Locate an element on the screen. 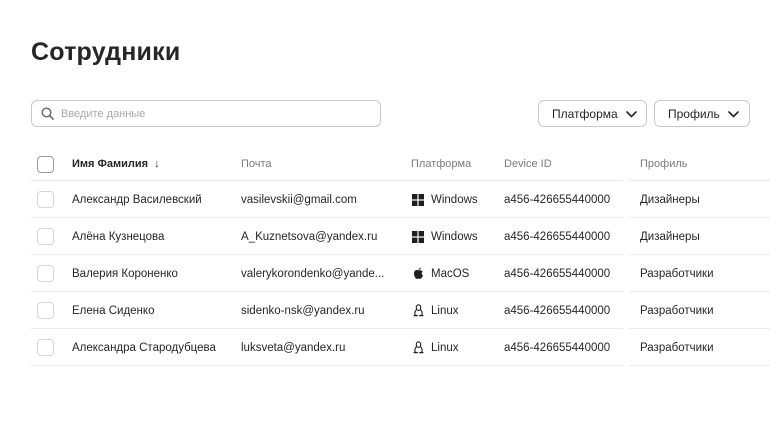 The height and width of the screenshot is (430, 770). platform-label: MacOS is located at coordinates (450, 273).